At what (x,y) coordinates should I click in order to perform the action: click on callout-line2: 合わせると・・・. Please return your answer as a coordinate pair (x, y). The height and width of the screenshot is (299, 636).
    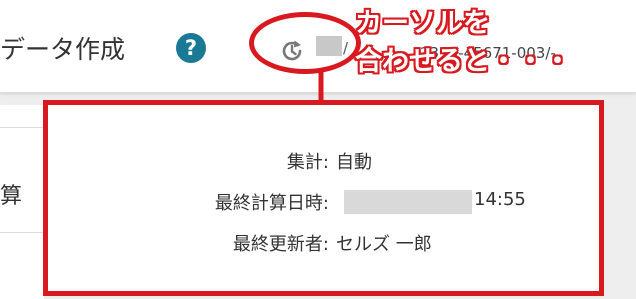
    Looking at the image, I should click on (463, 61).